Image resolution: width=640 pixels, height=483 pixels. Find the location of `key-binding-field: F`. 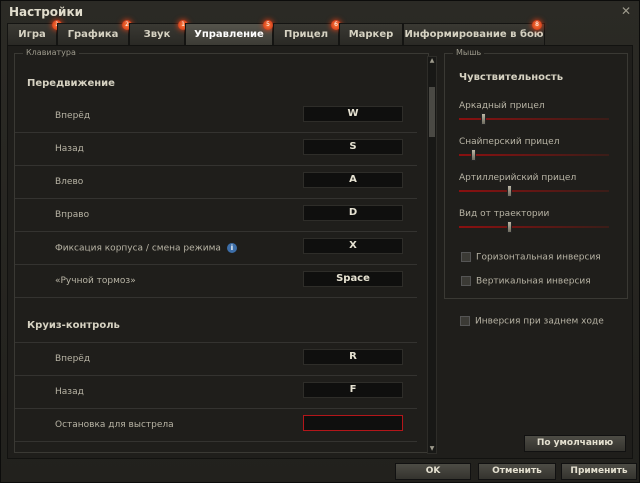

key-binding-field: F is located at coordinates (353, 390).